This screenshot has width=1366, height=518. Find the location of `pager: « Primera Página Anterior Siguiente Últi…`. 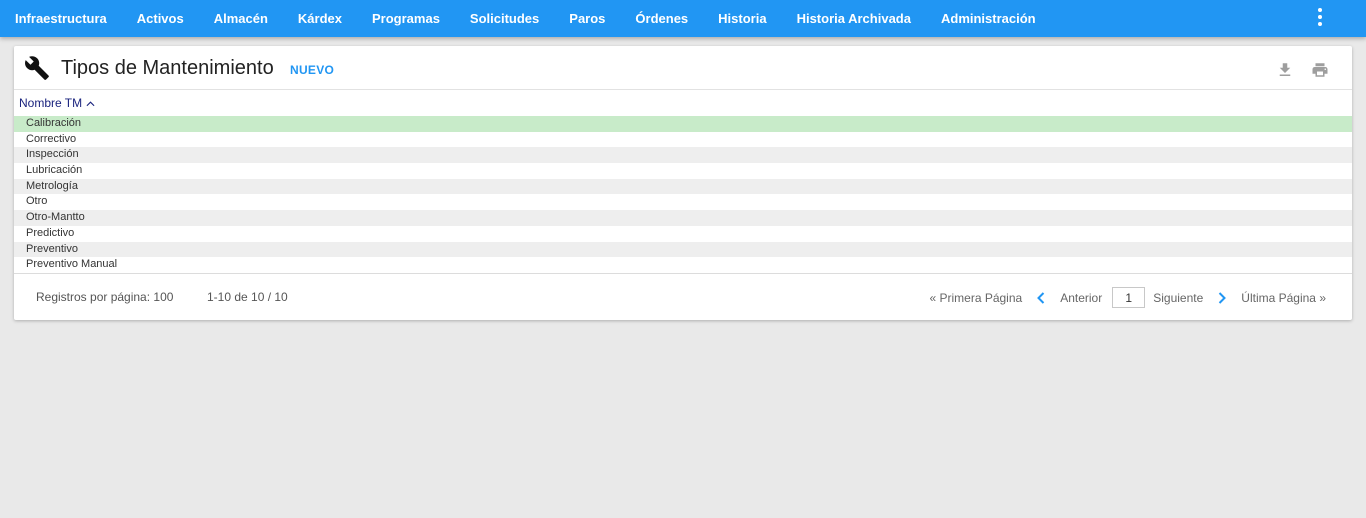

pager: « Primera Página Anterior Siguiente Últi… is located at coordinates (1127, 297).